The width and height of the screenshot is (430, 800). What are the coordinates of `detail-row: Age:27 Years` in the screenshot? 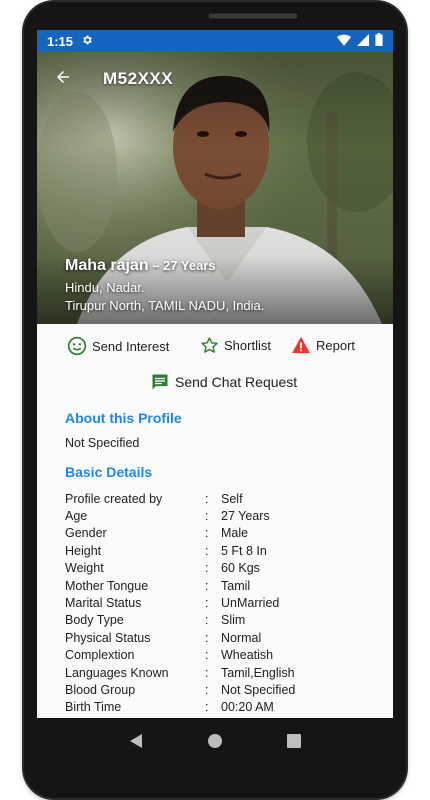 It's located at (225, 515).